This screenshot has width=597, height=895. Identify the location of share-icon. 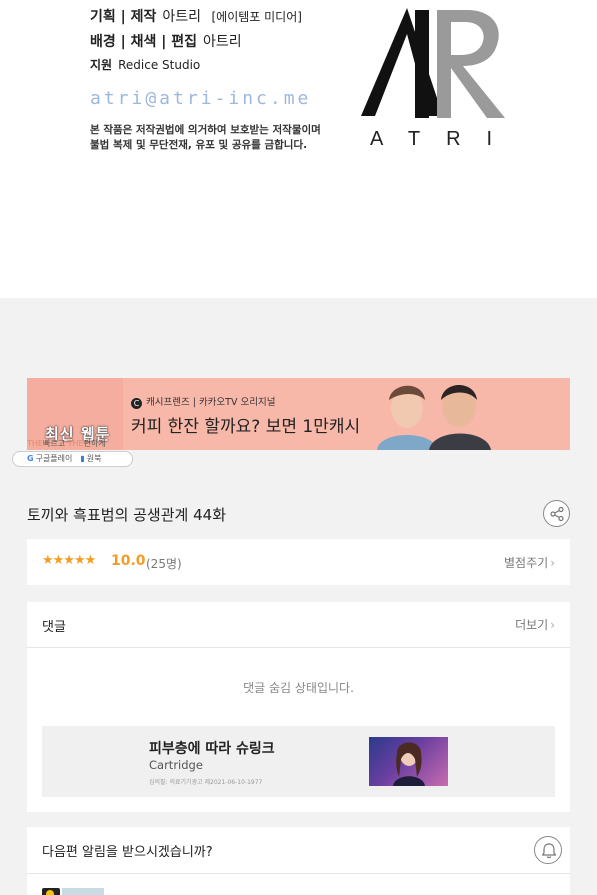
(557, 514).